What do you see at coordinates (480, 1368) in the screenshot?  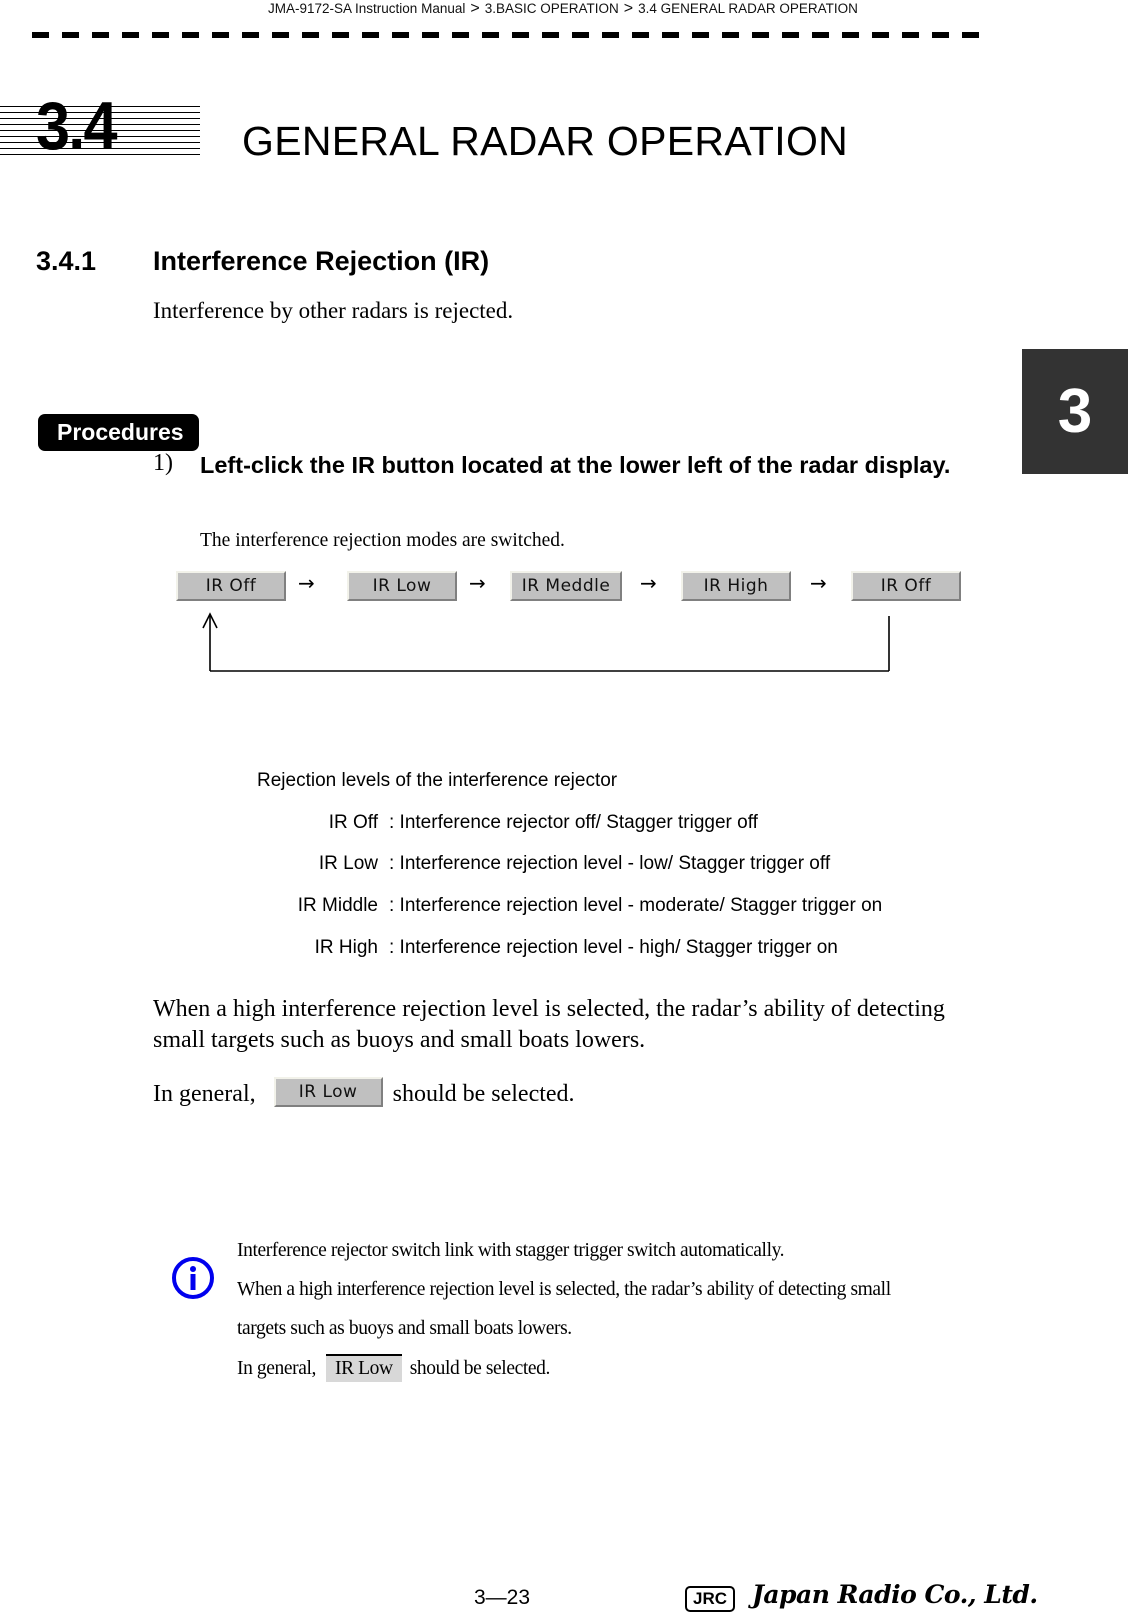 I see `note-general-suffix: should be selected.` at bounding box center [480, 1368].